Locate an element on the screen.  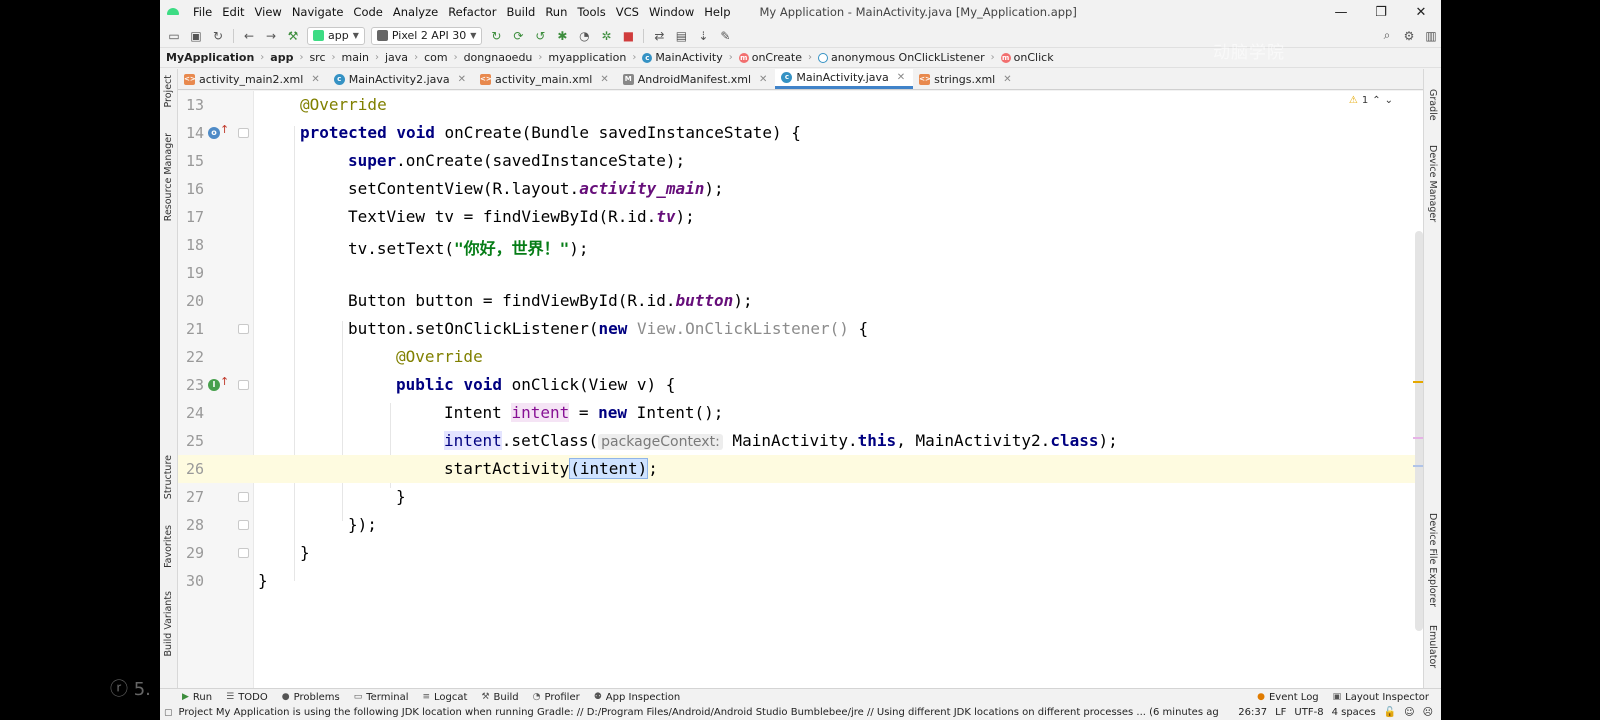
menu-run: Run is located at coordinates (556, 12).